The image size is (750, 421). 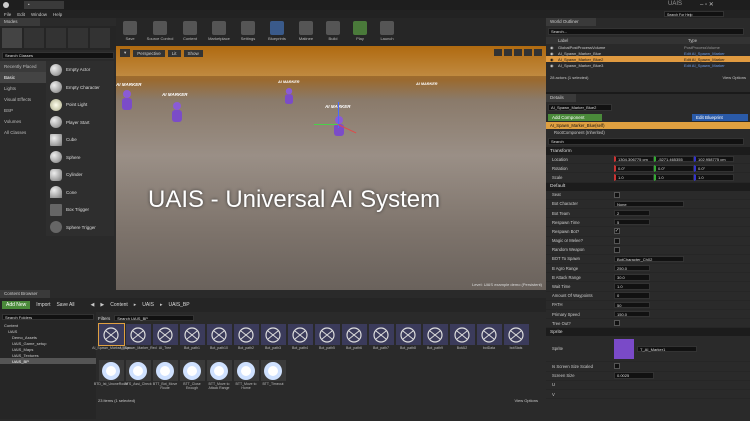 What do you see at coordinates (354, 341) in the screenshot?
I see `asset-tile: Bot_path6` at bounding box center [354, 341].